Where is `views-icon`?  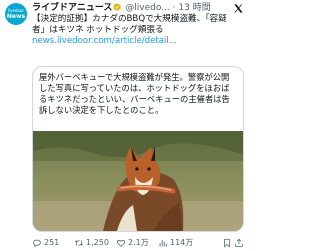 views-icon is located at coordinates (163, 242).